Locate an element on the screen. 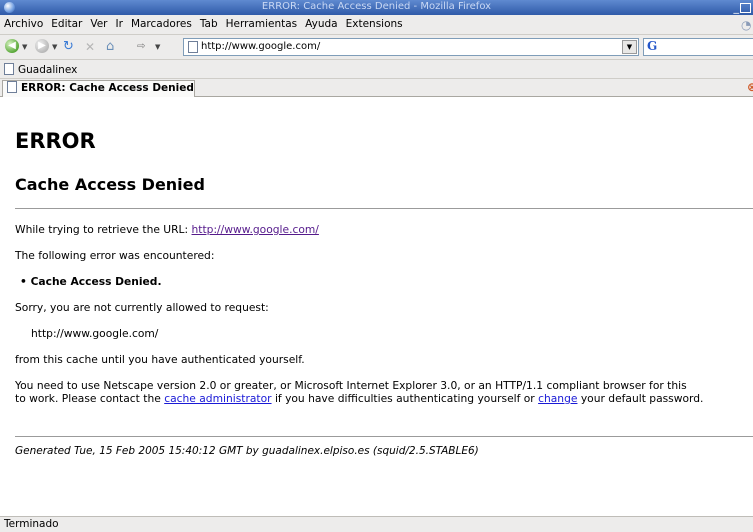  reload-icon: ↻ is located at coordinates (68, 47).